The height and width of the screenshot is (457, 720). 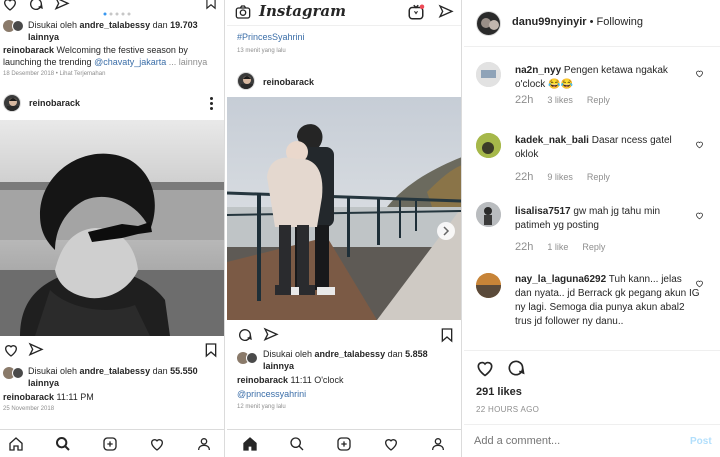 I want to click on comment-body: na2n_nyy Pengen ketawa ngakak o'clock 😂😂, so click(x=605, y=78).